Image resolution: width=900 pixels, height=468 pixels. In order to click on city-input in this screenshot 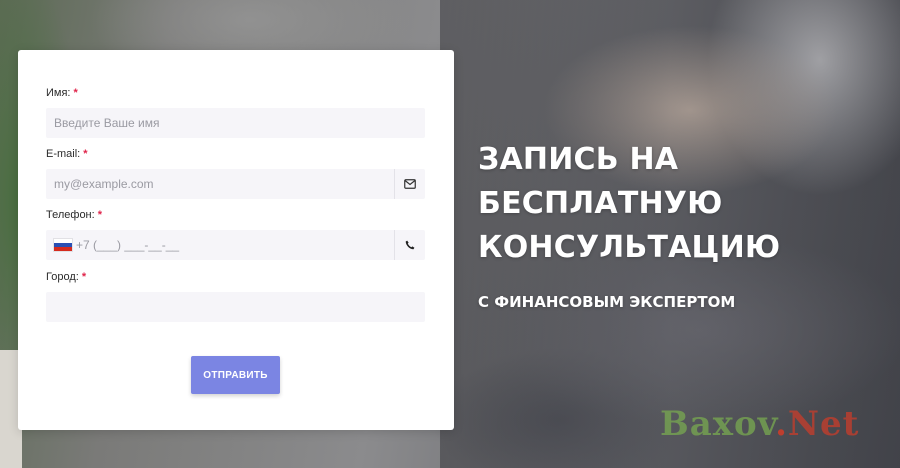, I will do `click(235, 307)`.